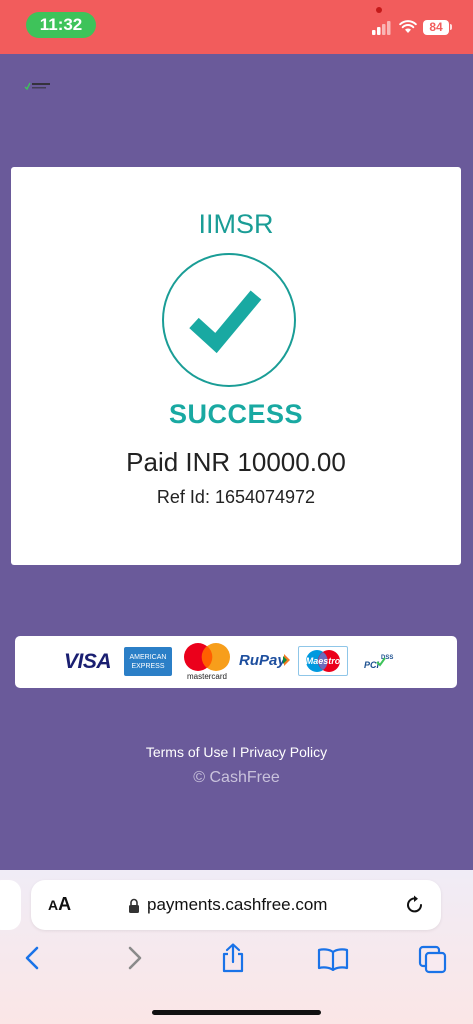  Describe the element at coordinates (207, 657) in the screenshot. I see `mastercard-logo-icon` at that location.